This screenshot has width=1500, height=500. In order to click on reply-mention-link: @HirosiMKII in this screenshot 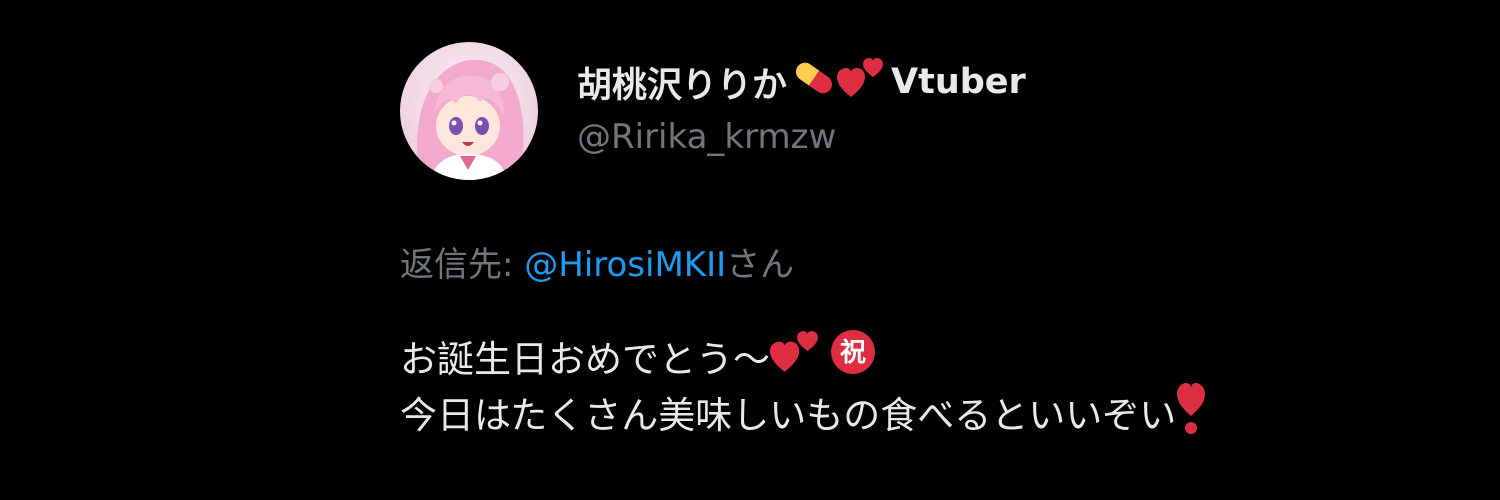, I will do `click(625, 265)`.